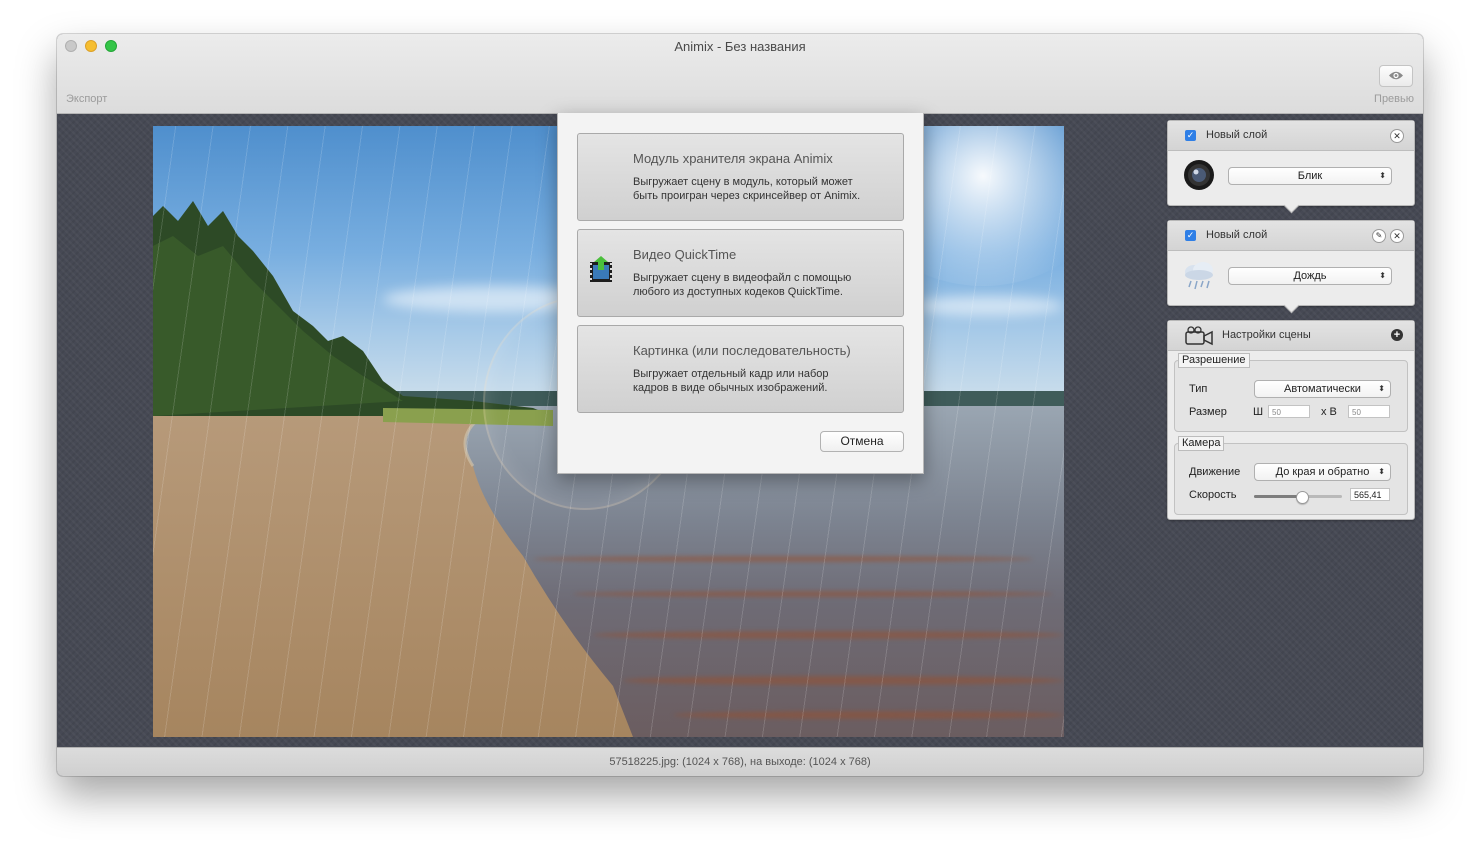 Image resolution: width=1480 pixels, height=856 pixels. I want to click on camera-motion-label: Движение, so click(1215, 472).